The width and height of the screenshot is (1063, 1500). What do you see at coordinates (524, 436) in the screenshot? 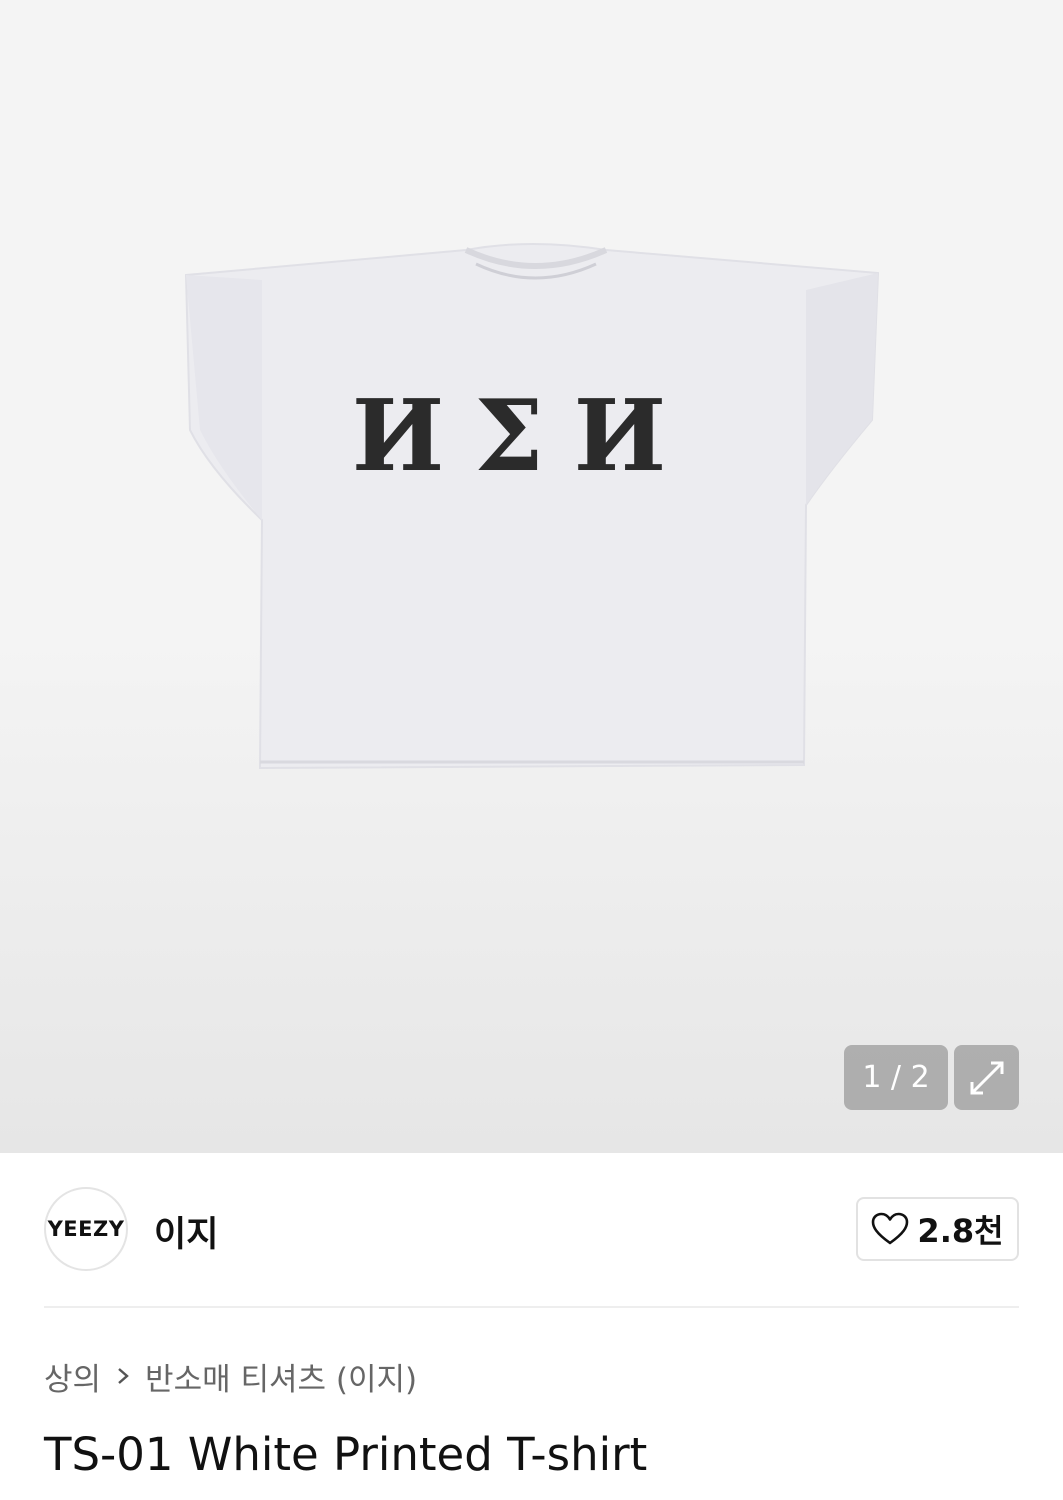
I see `shirt-print-text: ИΣИ` at bounding box center [524, 436].